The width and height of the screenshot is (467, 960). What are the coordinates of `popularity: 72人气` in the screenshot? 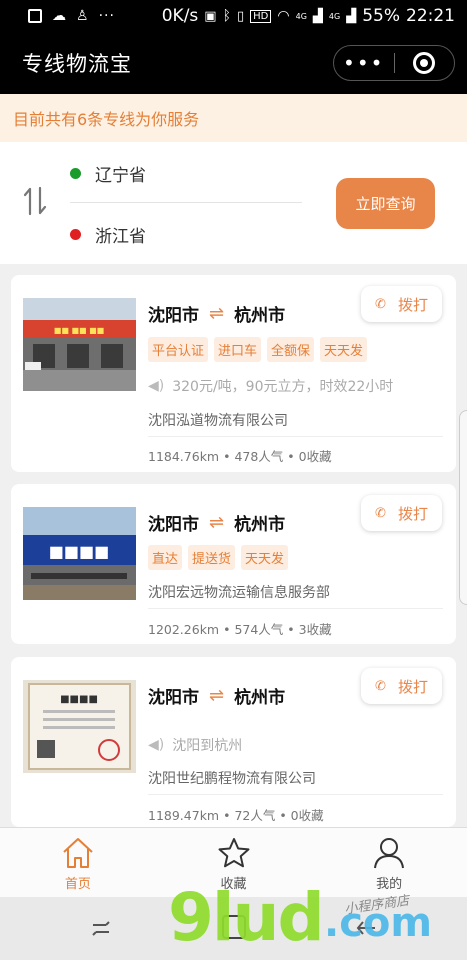 It's located at (255, 815).